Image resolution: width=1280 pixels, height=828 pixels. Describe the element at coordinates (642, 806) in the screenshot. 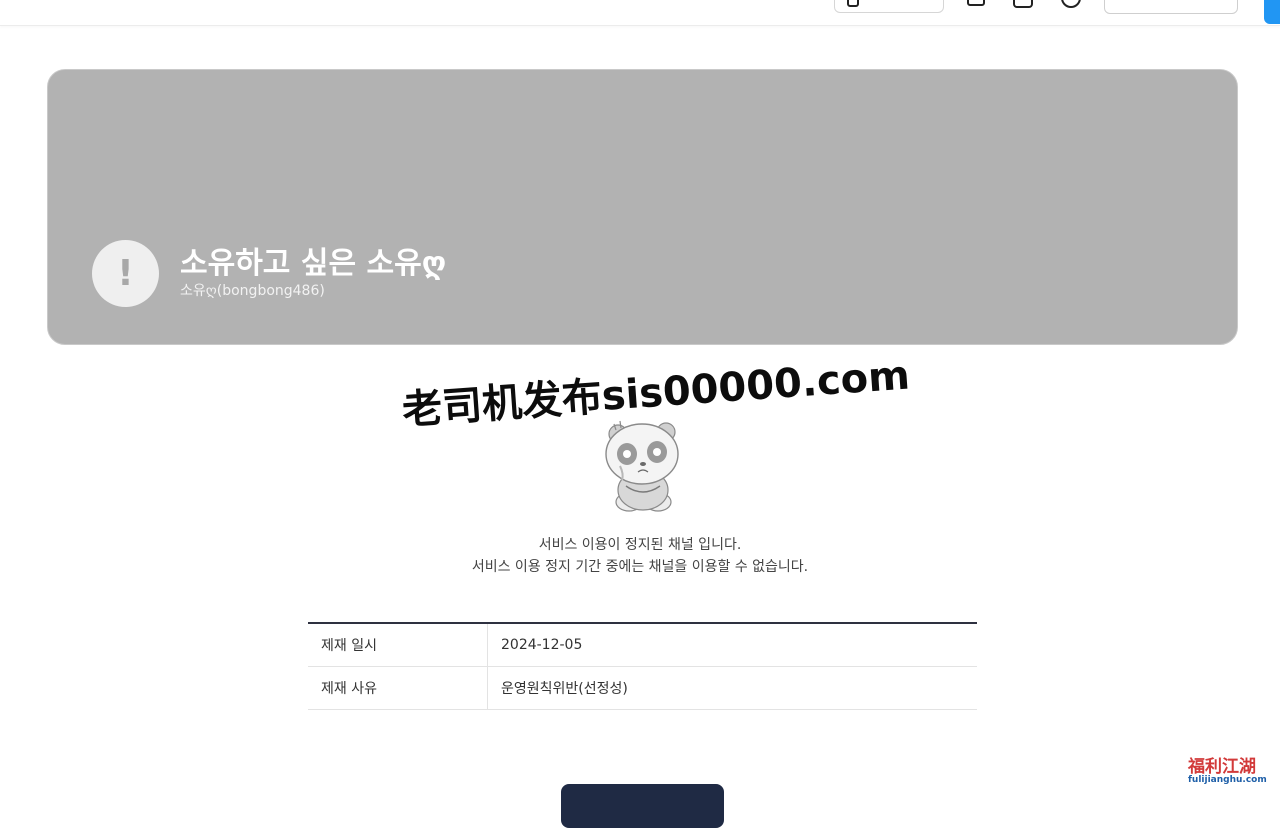

I see `go-home-button` at that location.